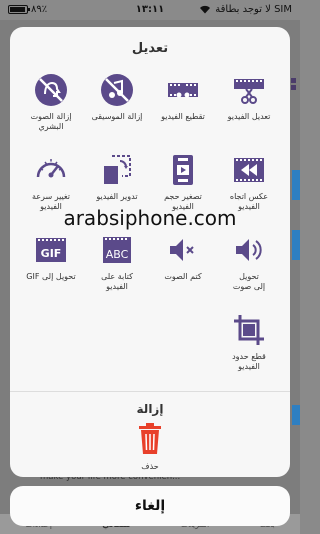  What do you see at coordinates (249, 90) in the screenshot?
I see `film-scissors-icon` at bounding box center [249, 90].